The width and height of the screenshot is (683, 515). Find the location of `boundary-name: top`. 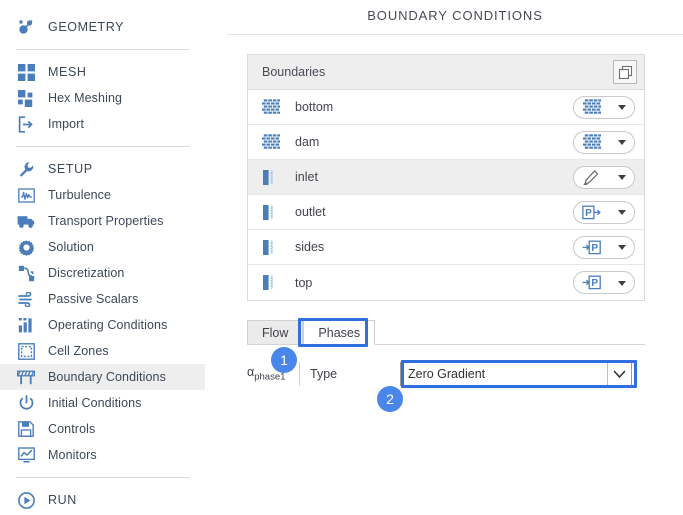

boundary-name: top is located at coordinates (304, 282).